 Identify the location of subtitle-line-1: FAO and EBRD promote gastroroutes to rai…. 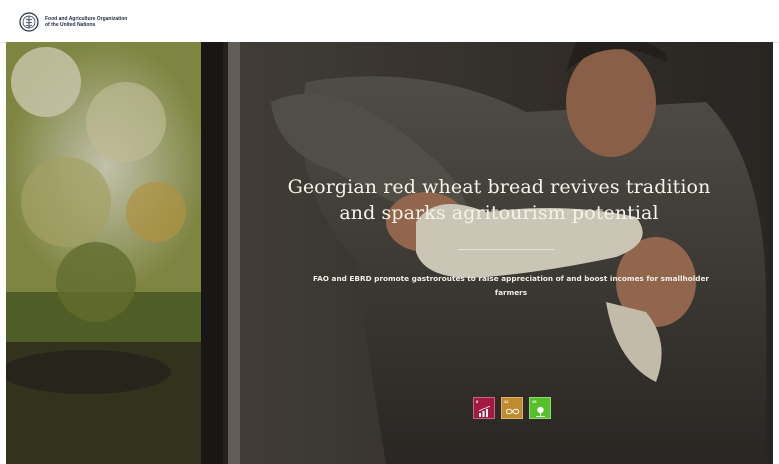
(510, 278).